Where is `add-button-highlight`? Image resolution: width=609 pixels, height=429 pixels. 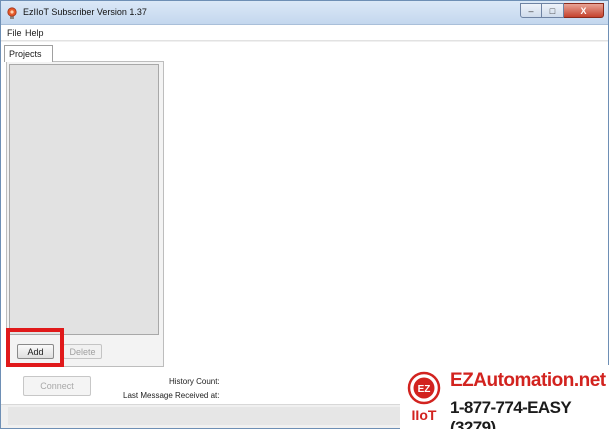
add-button-highlight is located at coordinates (35, 347).